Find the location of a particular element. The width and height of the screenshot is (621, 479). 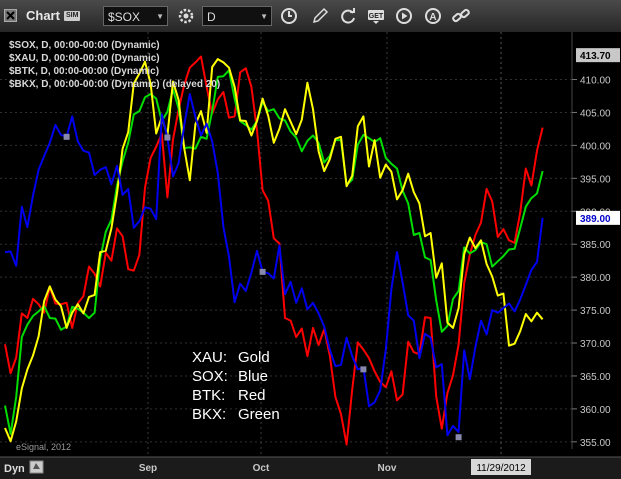

y-tick-label: 375.00 is located at coordinates (595, 311).